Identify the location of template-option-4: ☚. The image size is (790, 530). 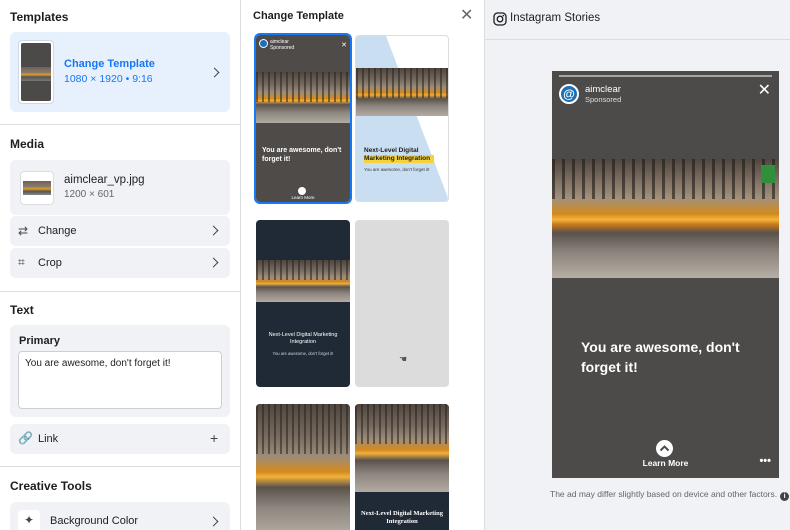
(402, 303).